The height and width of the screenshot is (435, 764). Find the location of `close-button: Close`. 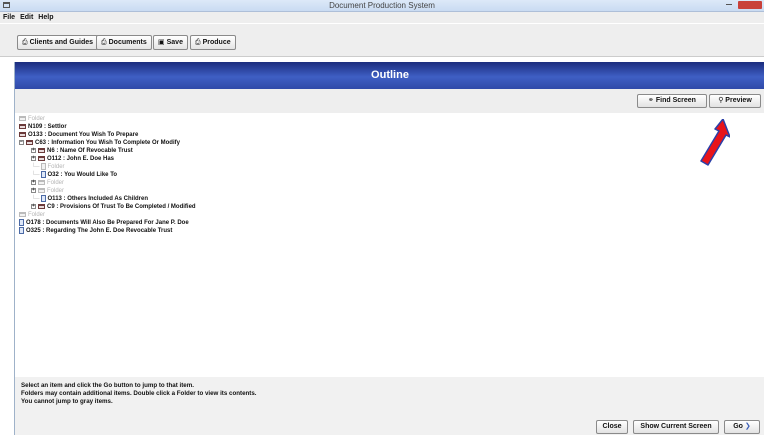

close-button: Close is located at coordinates (612, 427).